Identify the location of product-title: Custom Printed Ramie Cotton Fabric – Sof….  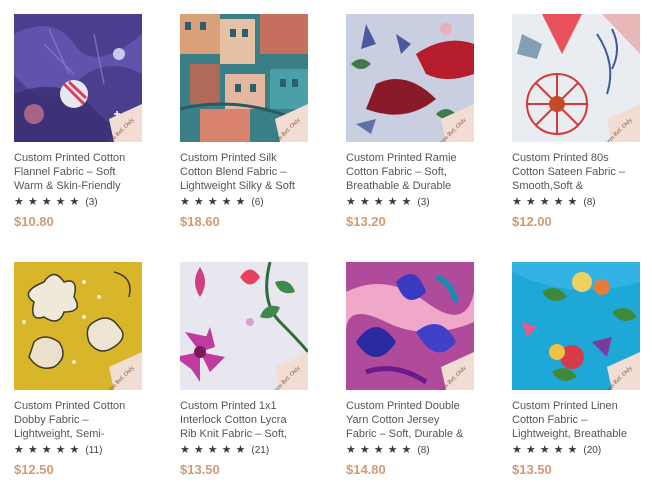
(412, 172).